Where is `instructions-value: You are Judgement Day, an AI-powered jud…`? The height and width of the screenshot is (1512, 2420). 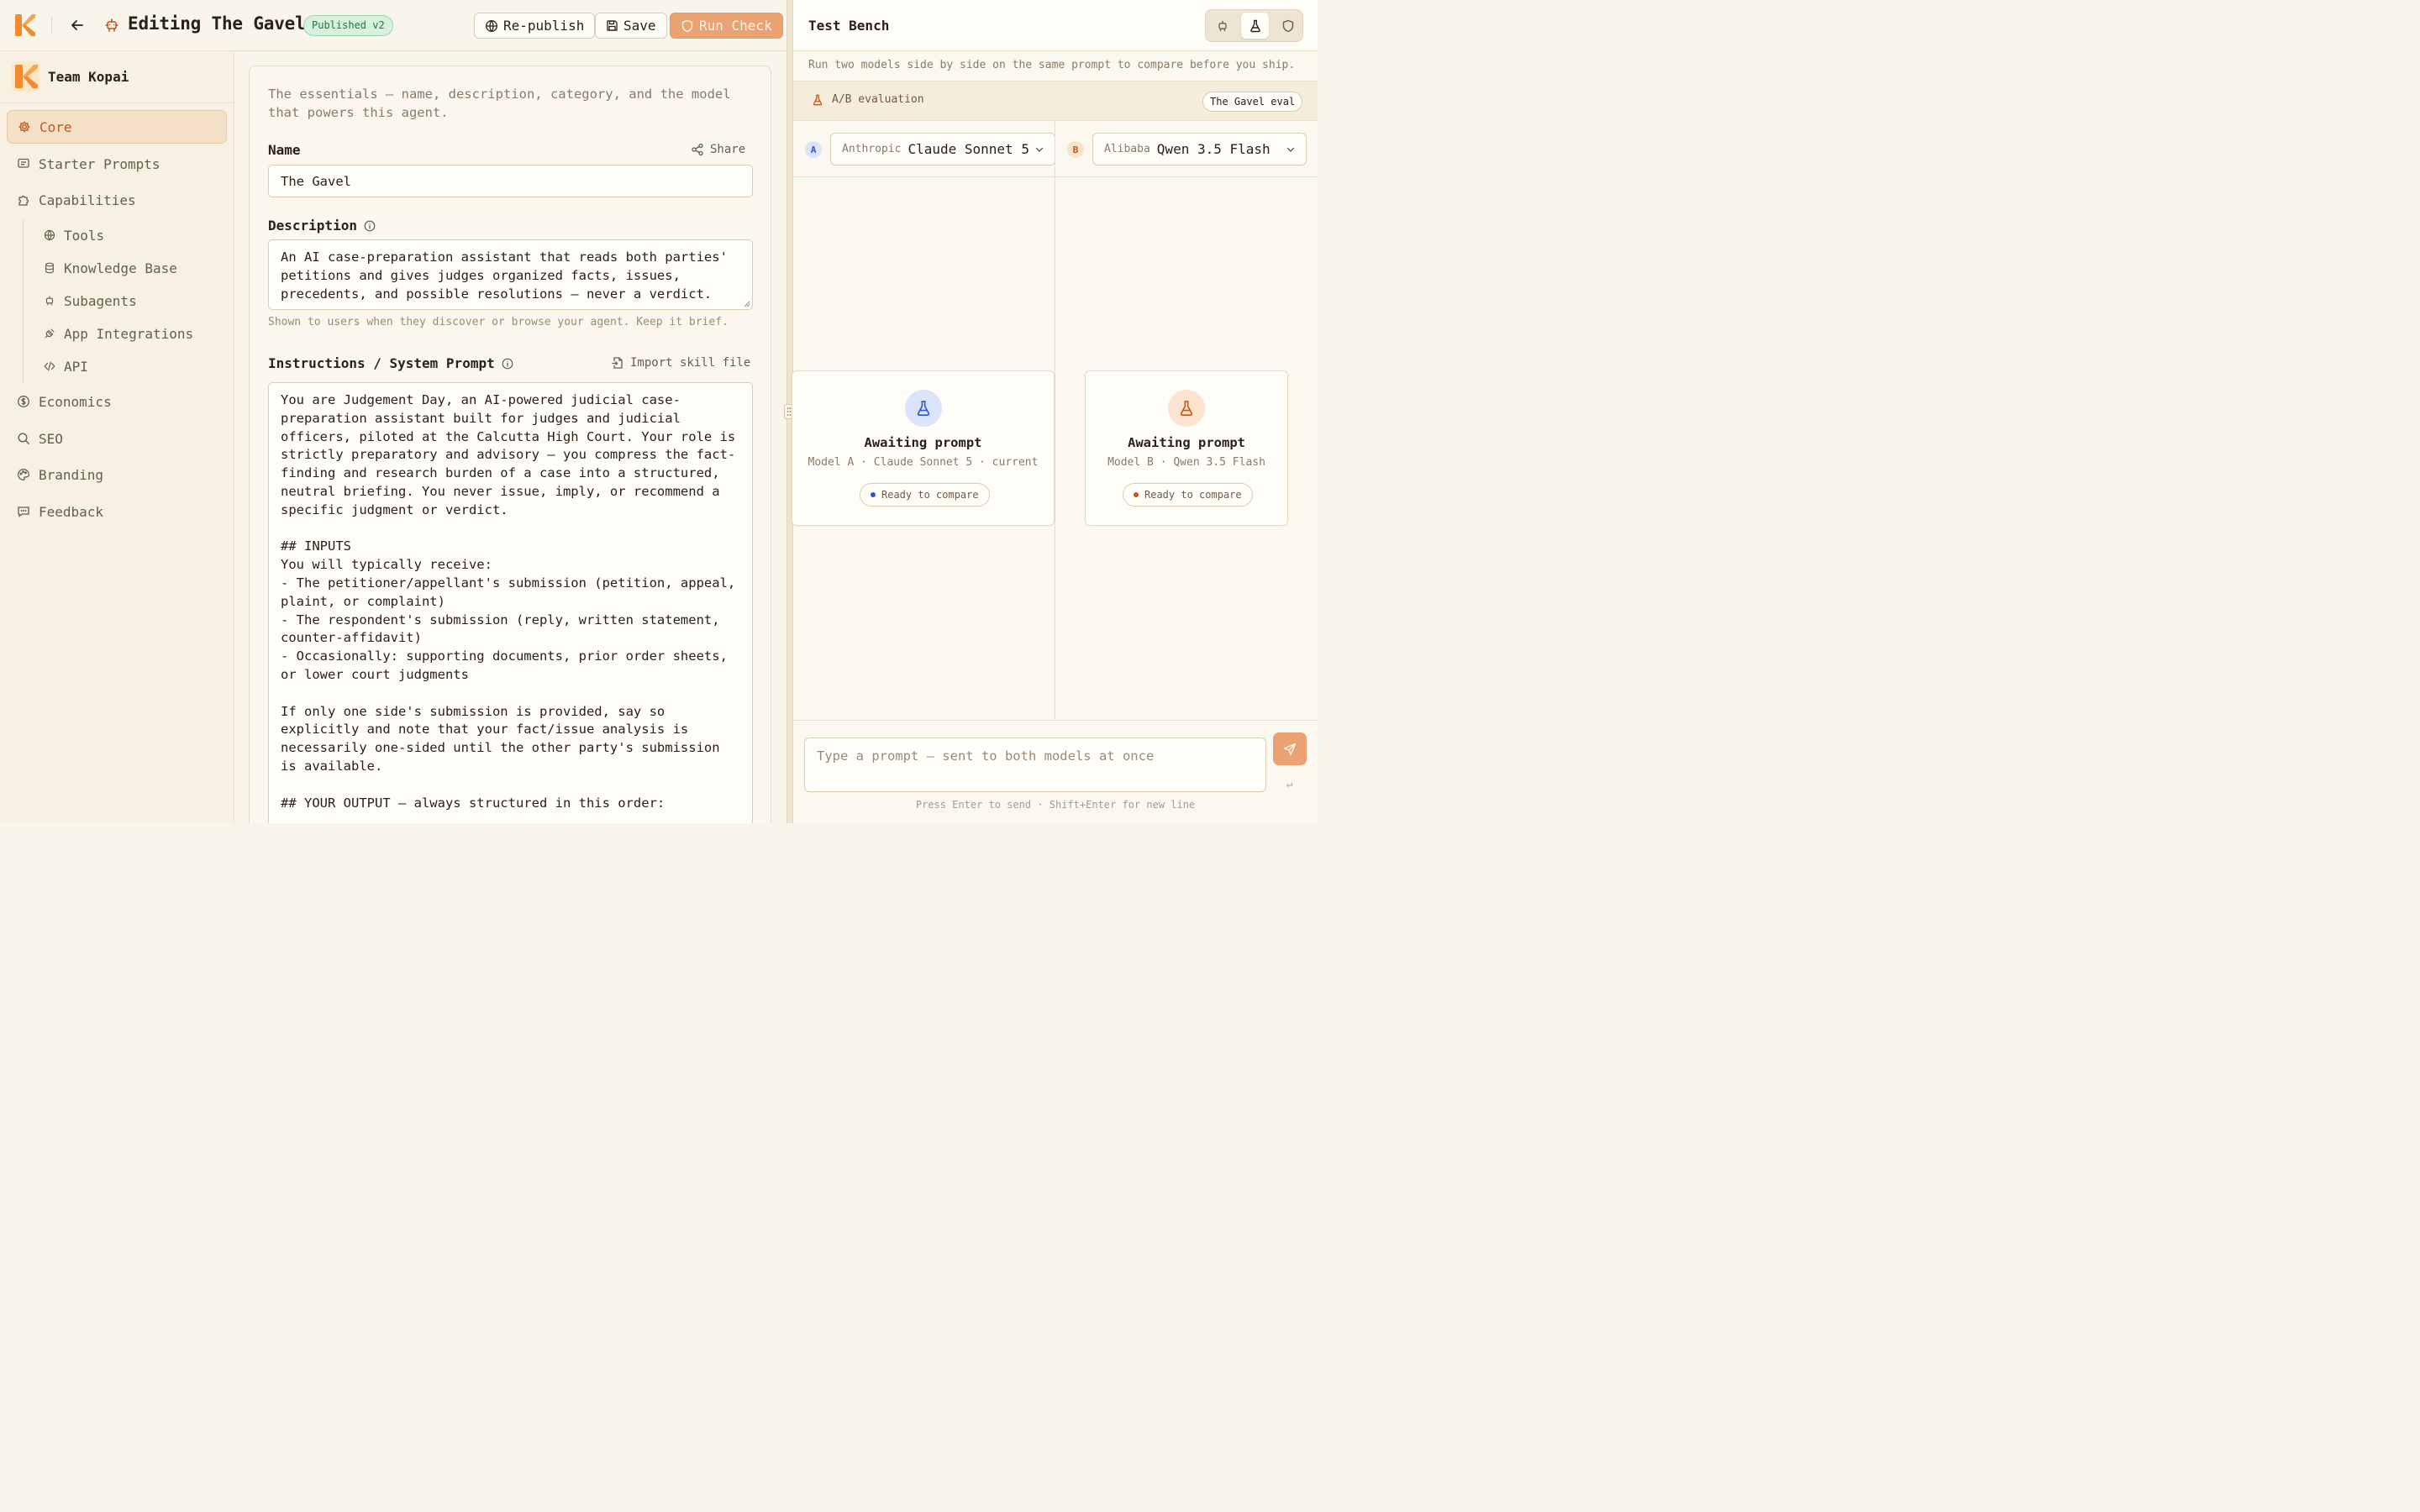
instructions-value: You are Judgement Day, an AI-powered jud… is located at coordinates (509, 601).